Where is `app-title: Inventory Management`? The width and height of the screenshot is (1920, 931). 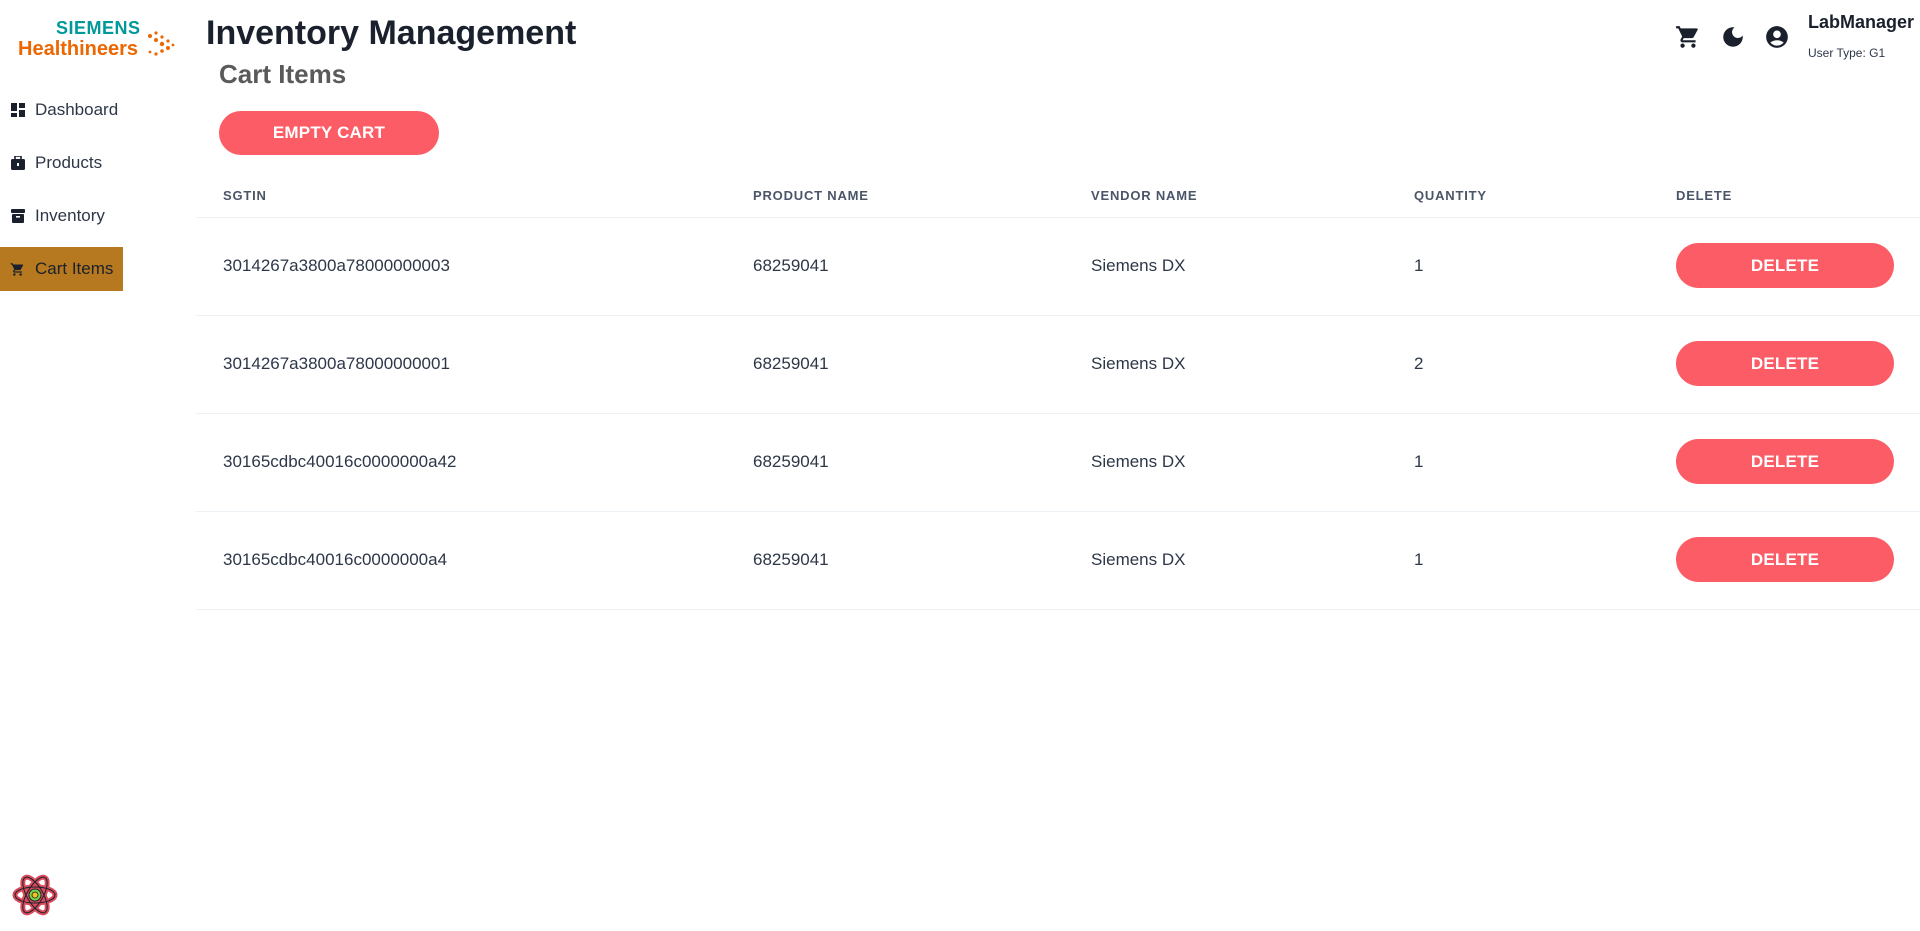 app-title: Inventory Management is located at coordinates (391, 33).